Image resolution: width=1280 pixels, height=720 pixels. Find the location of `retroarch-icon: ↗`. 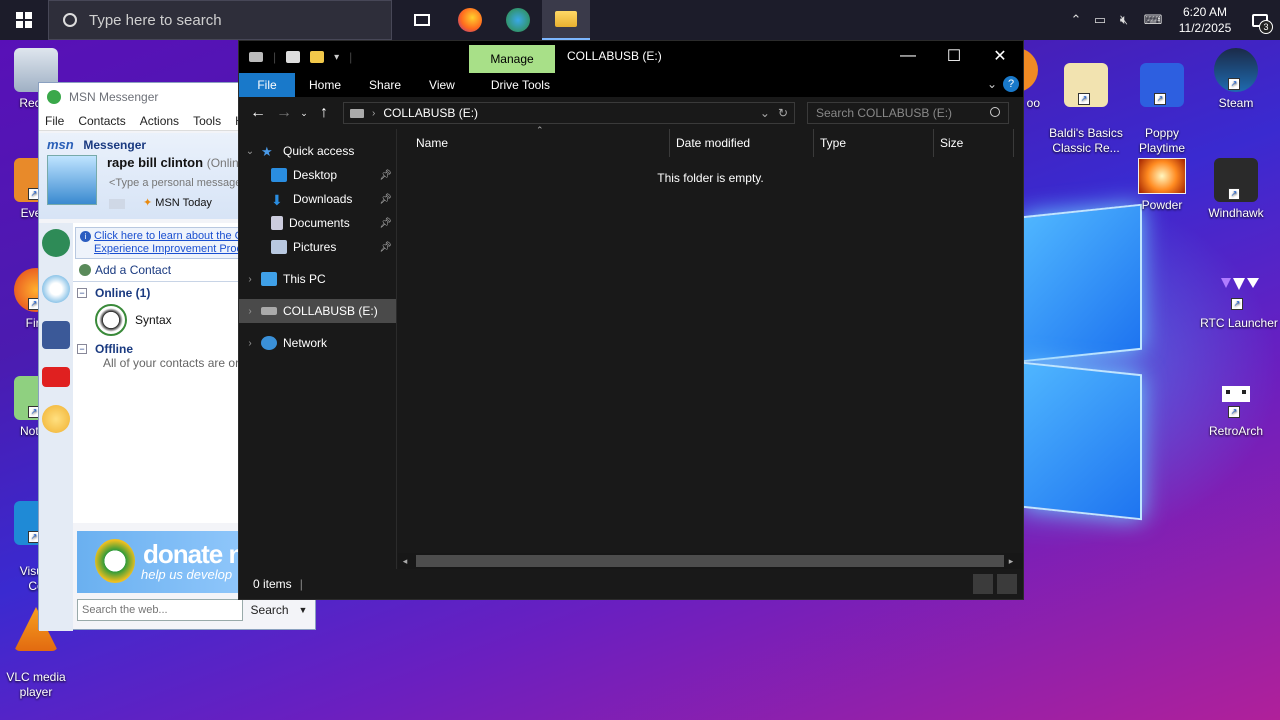

retroarch-icon: ↗ is located at coordinates (1236, 398).